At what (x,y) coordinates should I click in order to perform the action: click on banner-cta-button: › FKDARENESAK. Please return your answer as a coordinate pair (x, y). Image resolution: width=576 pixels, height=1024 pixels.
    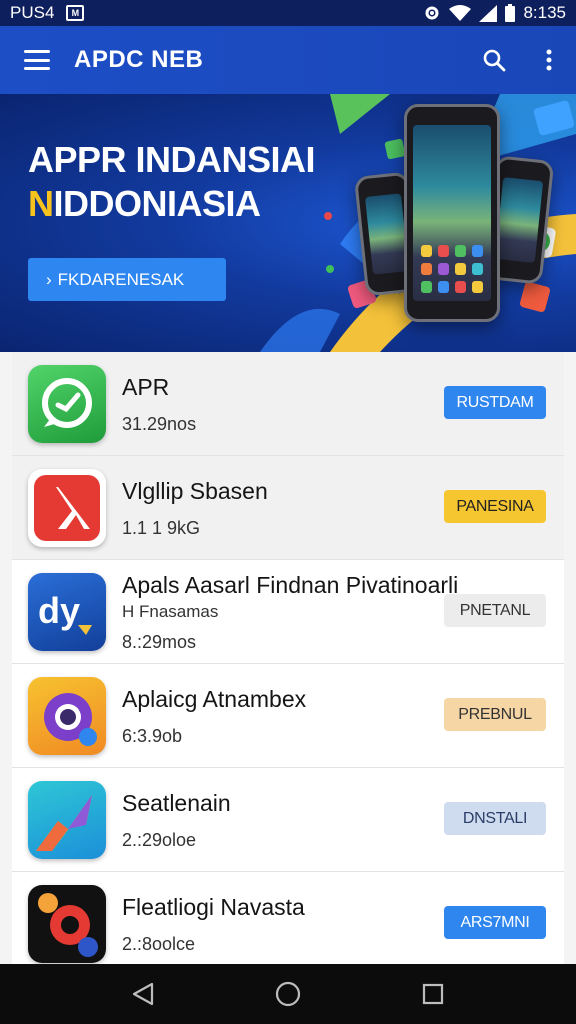
    Looking at the image, I should click on (127, 279).